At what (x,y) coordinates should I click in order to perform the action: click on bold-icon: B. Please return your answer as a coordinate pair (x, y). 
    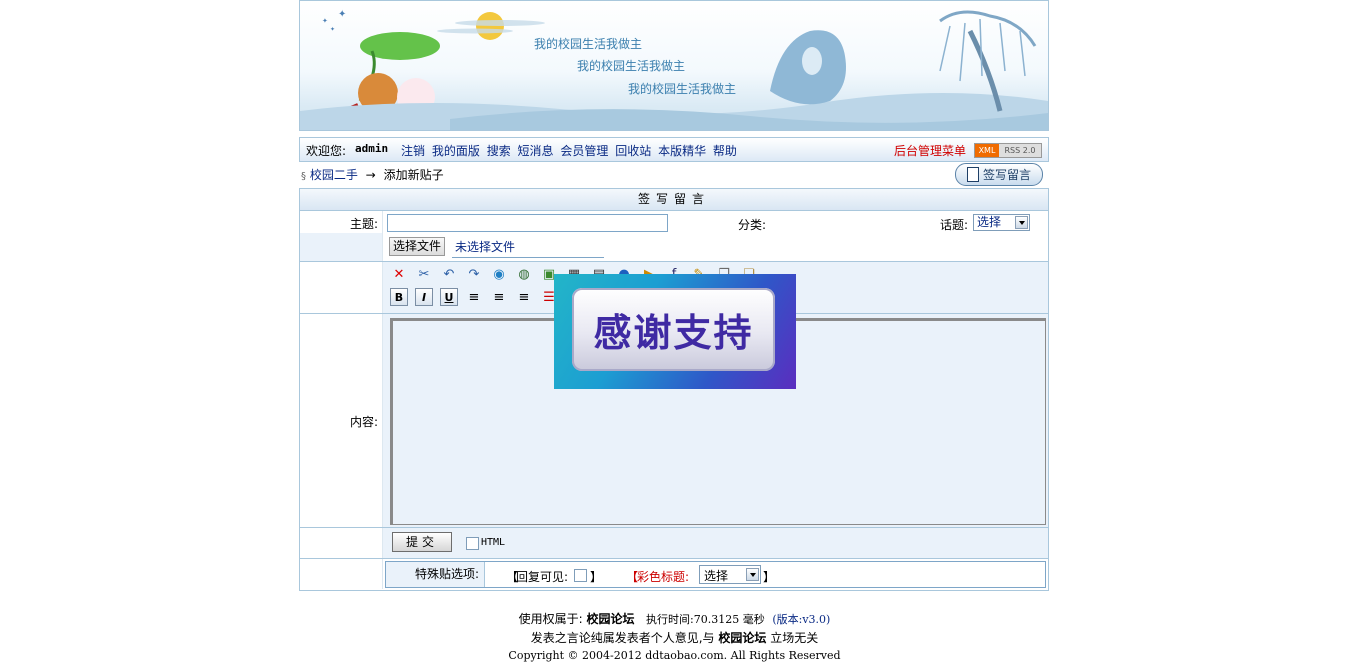
    Looking at the image, I should click on (399, 297).